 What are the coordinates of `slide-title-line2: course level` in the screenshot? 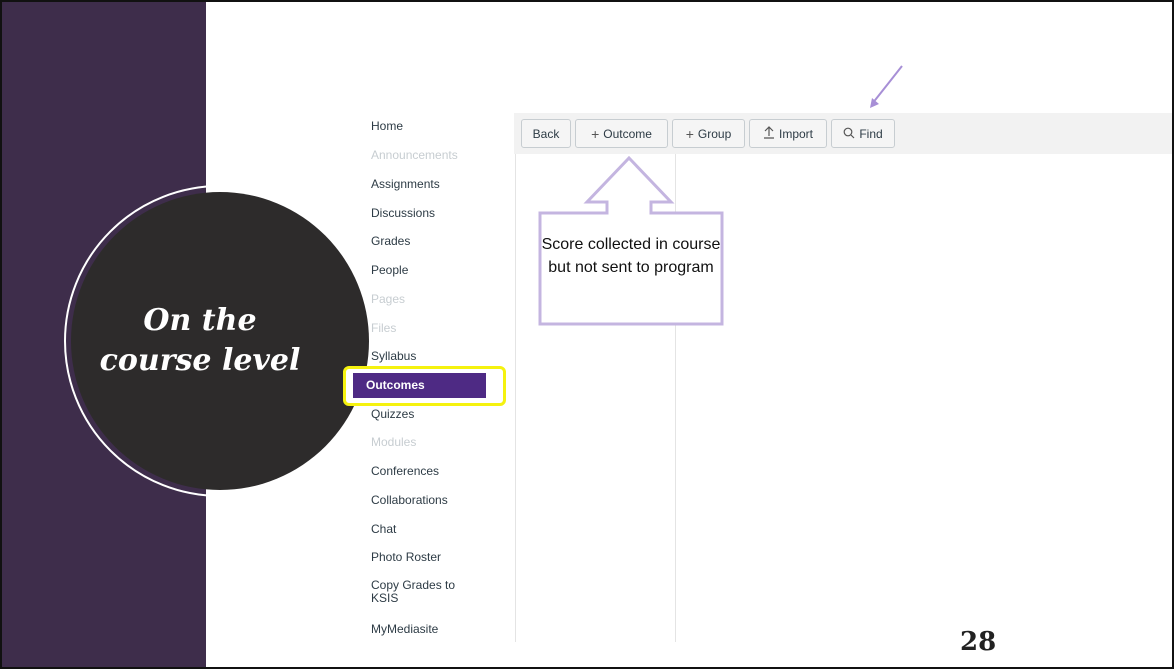 It's located at (200, 360).